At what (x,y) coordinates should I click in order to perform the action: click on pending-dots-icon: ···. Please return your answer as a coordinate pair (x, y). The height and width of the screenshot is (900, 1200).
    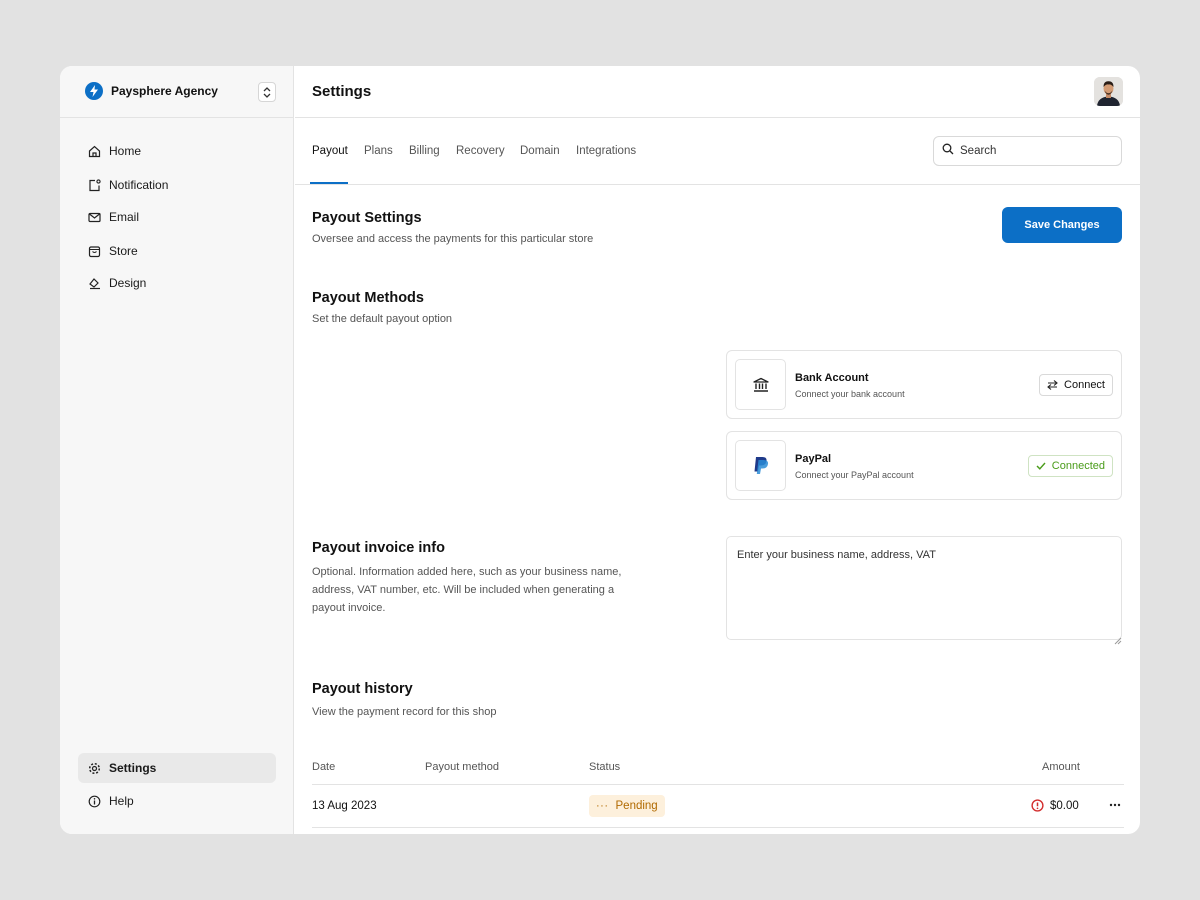
    Looking at the image, I should click on (602, 806).